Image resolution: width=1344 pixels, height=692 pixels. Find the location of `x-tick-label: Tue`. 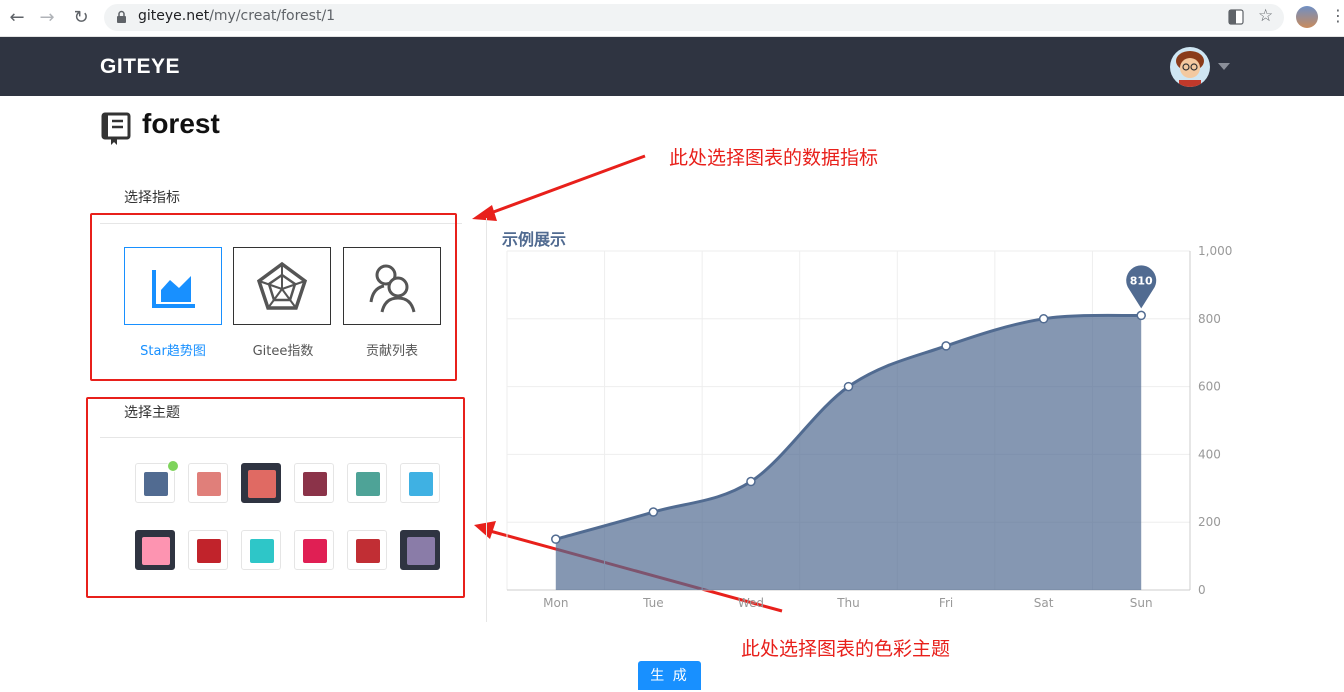

x-tick-label: Tue is located at coordinates (653, 603).